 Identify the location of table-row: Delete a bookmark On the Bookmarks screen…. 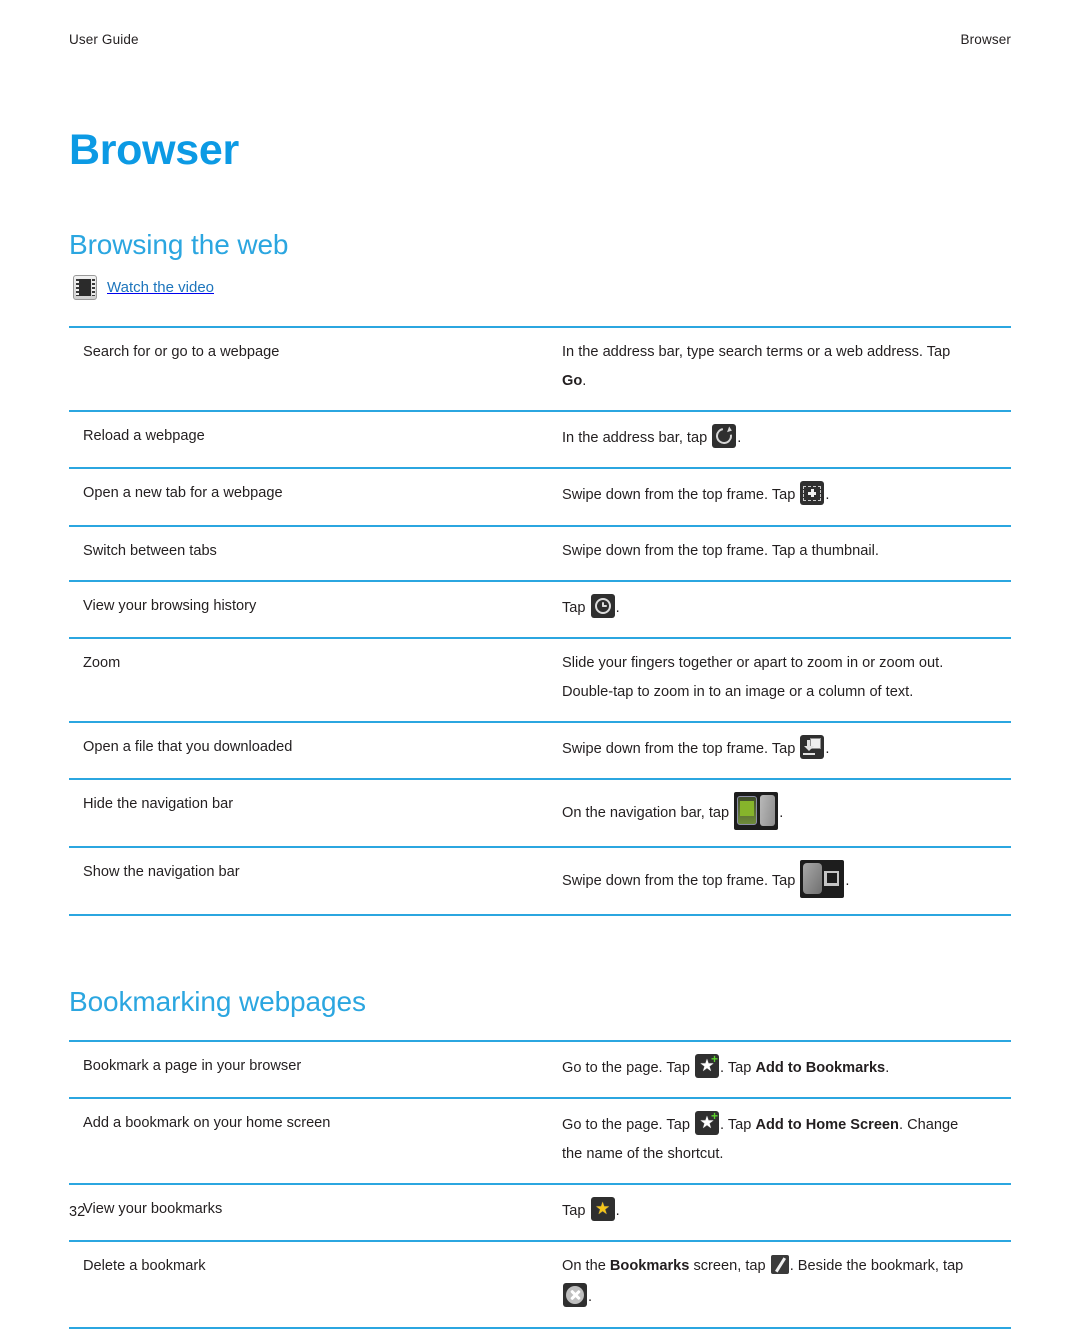
(540, 1284).